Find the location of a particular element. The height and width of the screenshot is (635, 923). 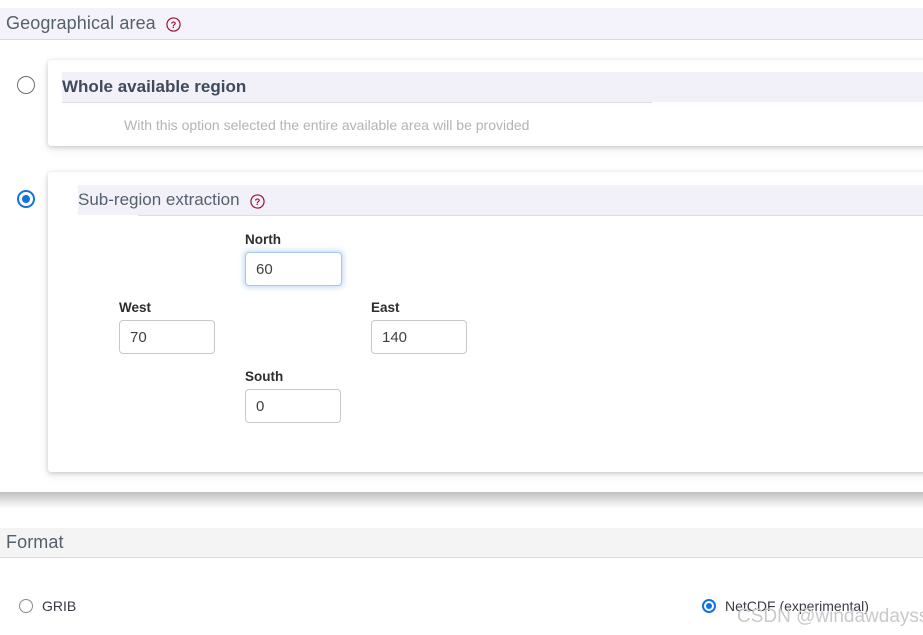

geographical-area-header: Geographical area ? is located at coordinates (461, 24).